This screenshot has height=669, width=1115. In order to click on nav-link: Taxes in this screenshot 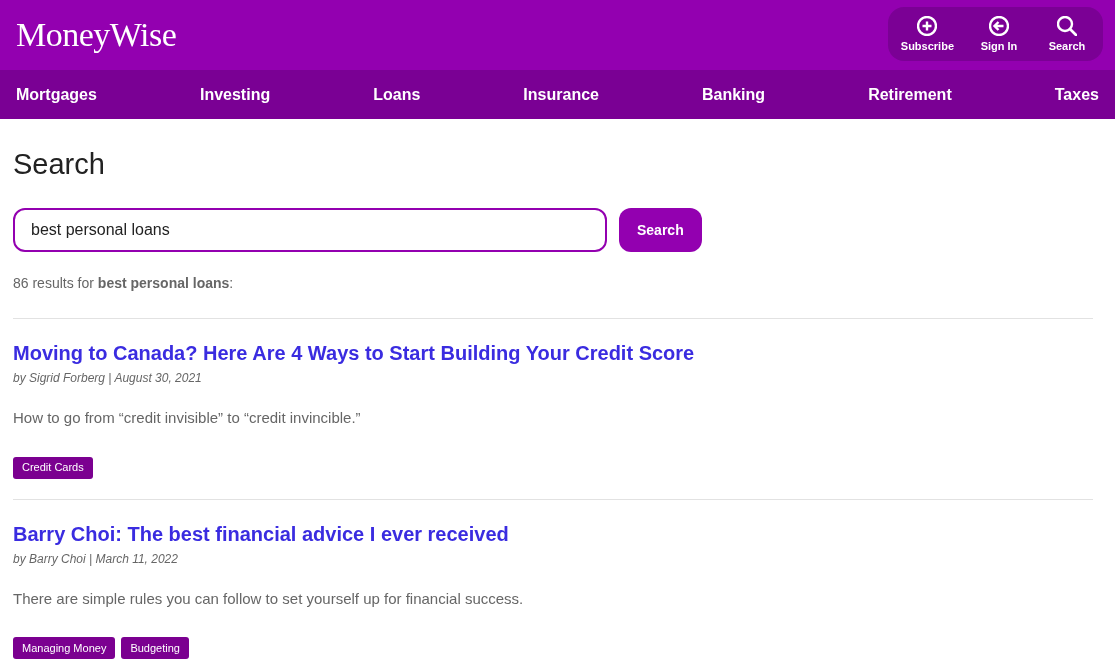, I will do `click(1076, 94)`.